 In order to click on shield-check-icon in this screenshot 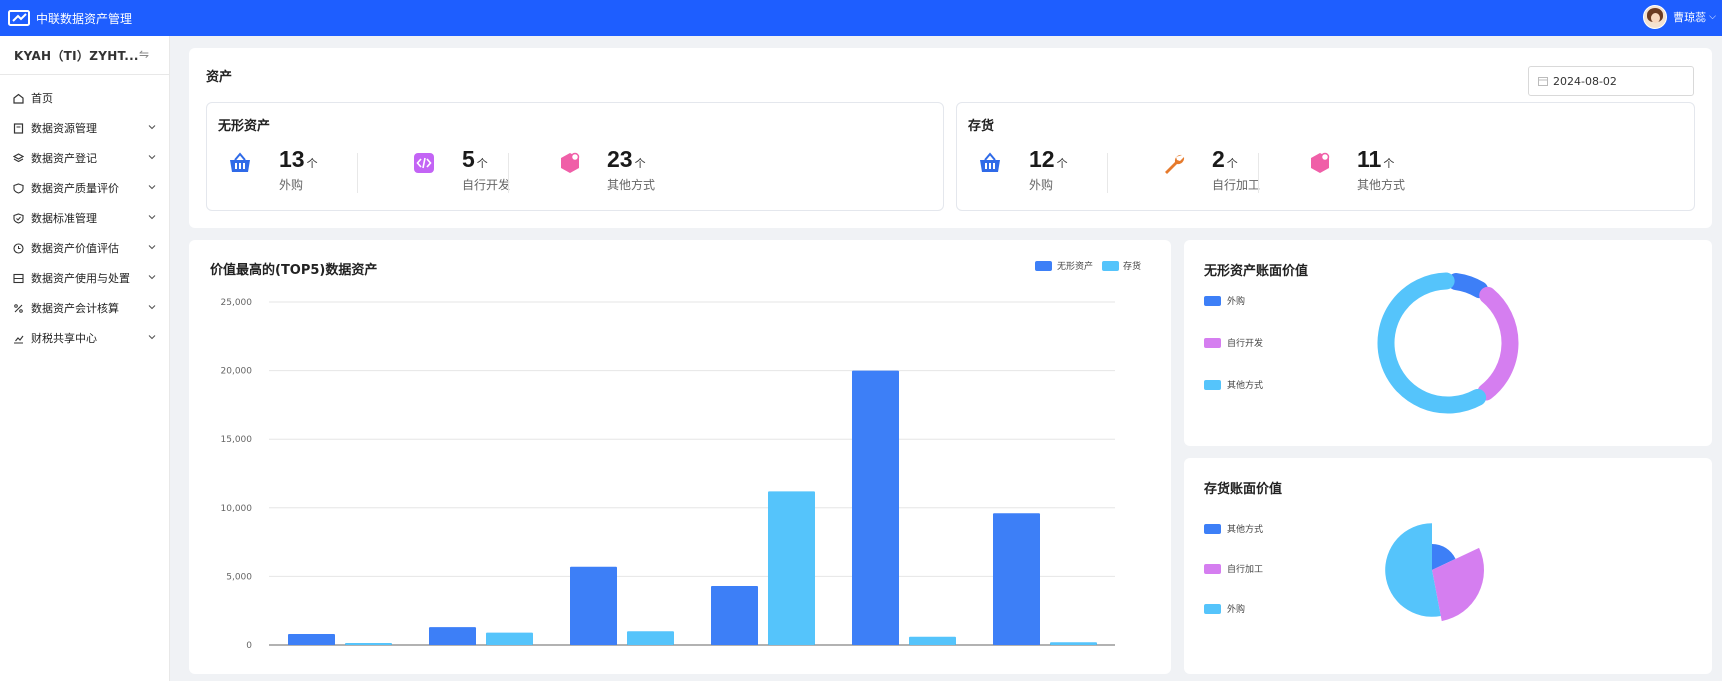, I will do `click(18, 218)`.